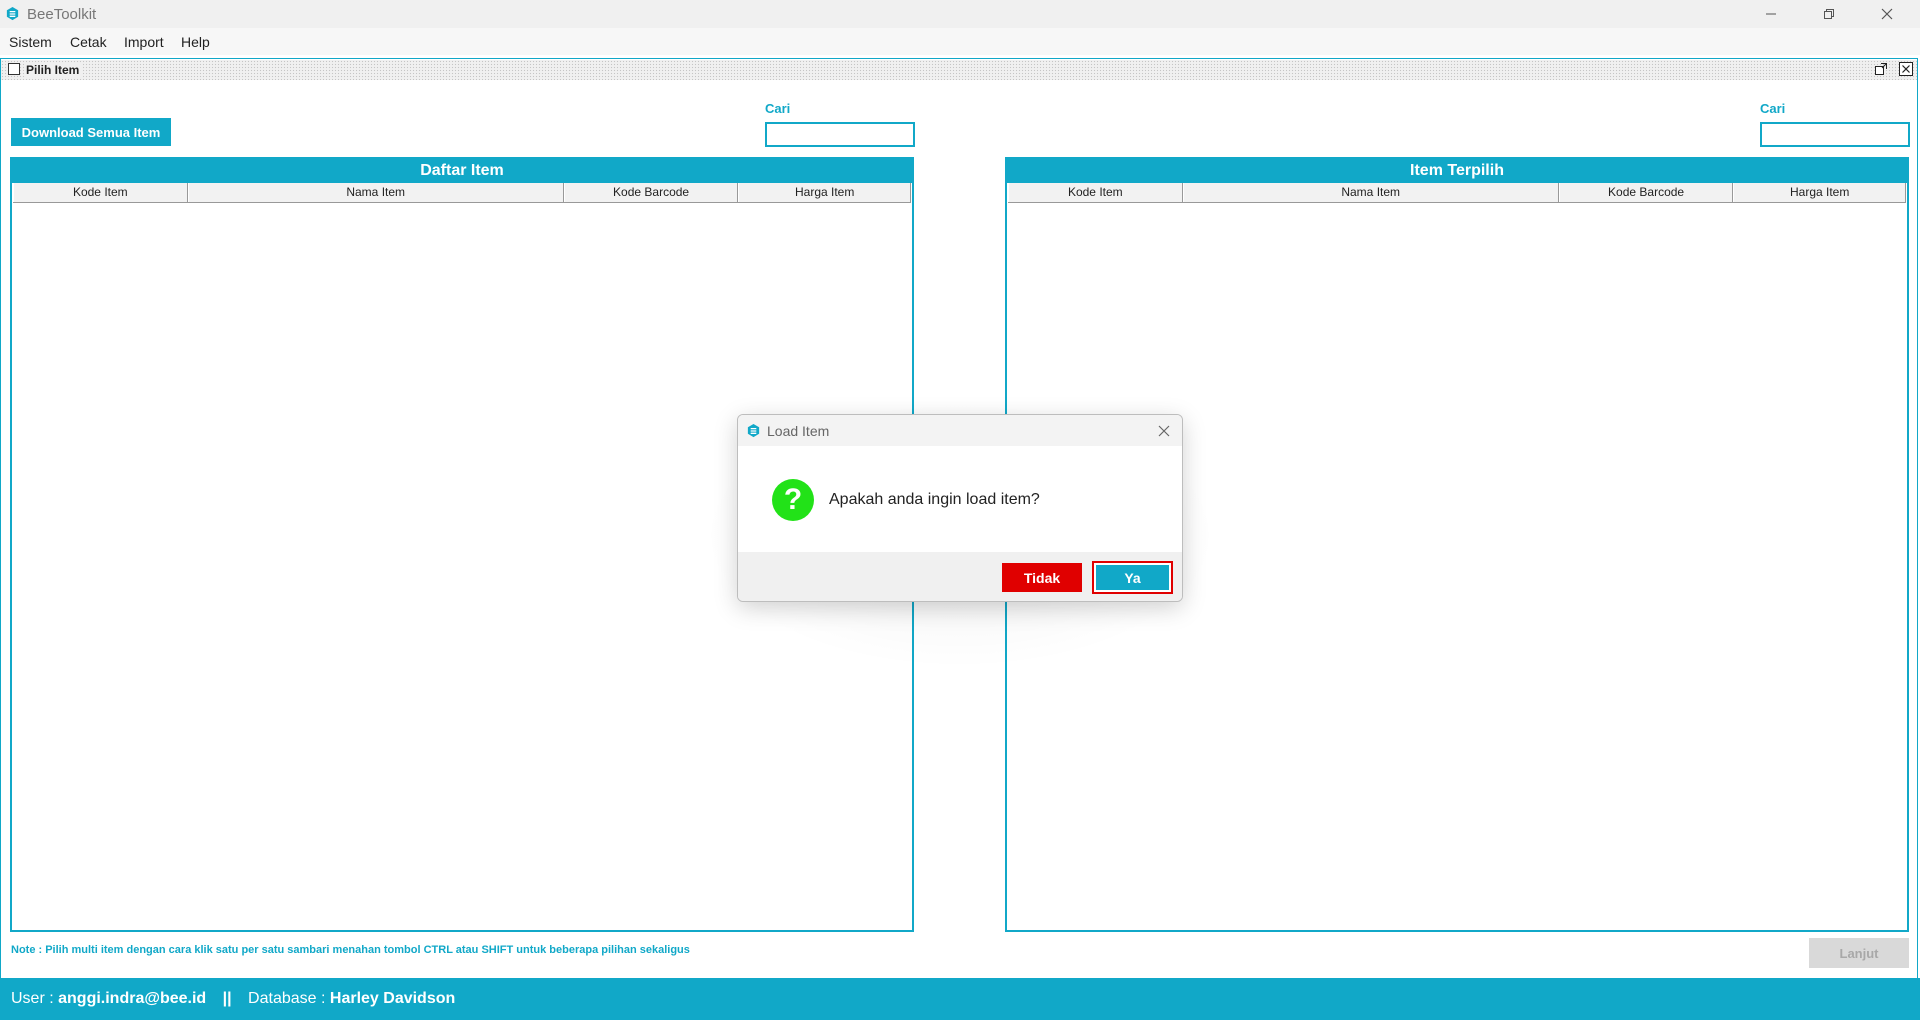 The height and width of the screenshot is (1020, 1920). Describe the element at coordinates (934, 499) in the screenshot. I see `dialog-message: Apakah anda ingin load item?` at that location.